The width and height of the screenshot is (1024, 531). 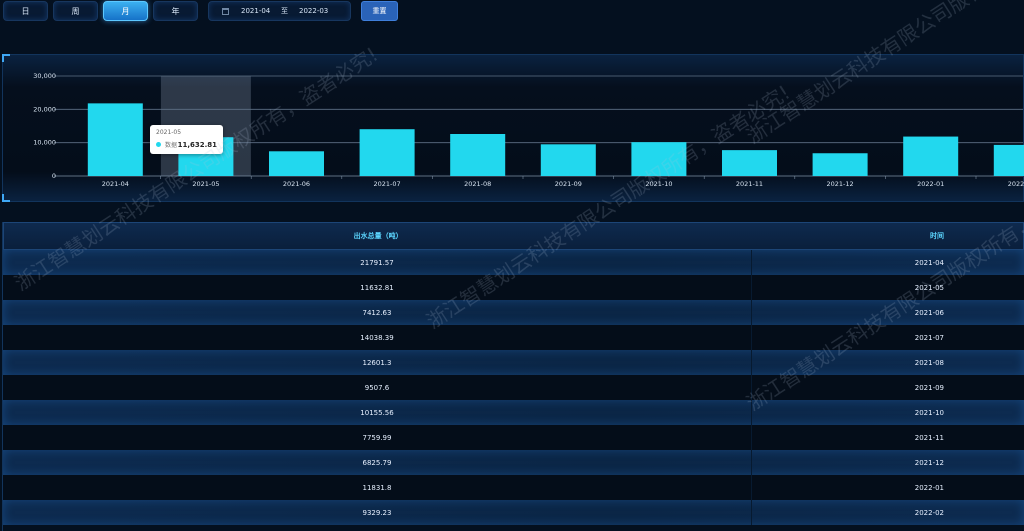 I want to click on date-end-value: 2022-03, so click(x=313, y=11).